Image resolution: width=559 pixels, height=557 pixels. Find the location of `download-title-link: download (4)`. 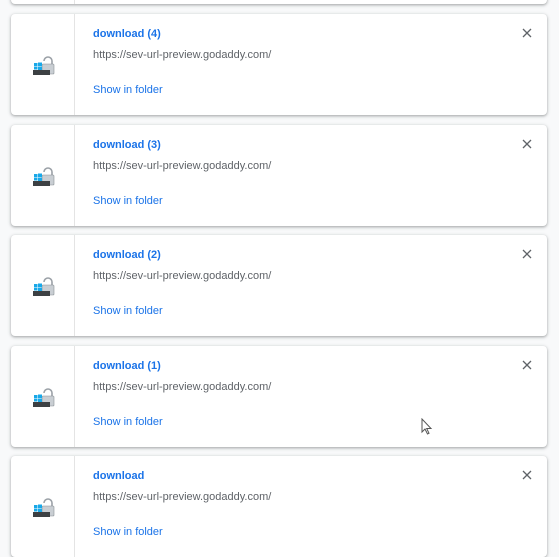

download-title-link: download (4) is located at coordinates (127, 34).